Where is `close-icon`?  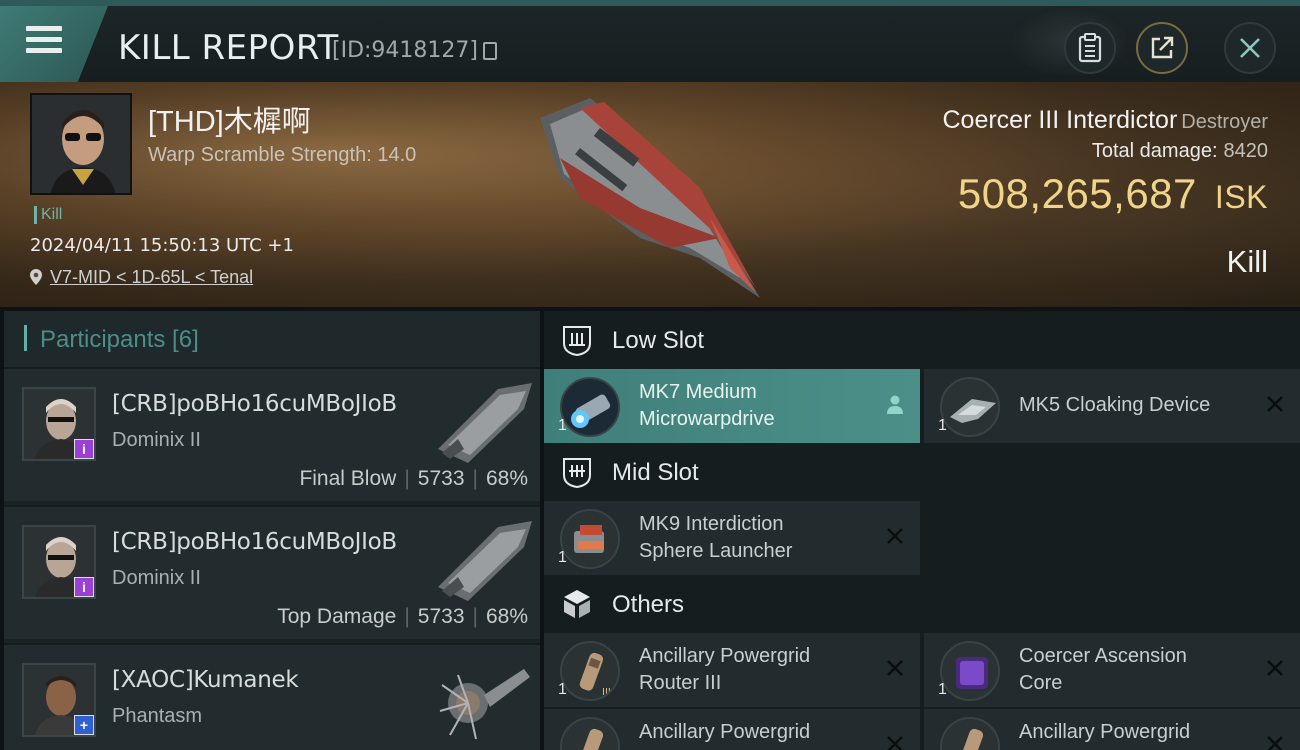 close-icon is located at coordinates (1250, 48).